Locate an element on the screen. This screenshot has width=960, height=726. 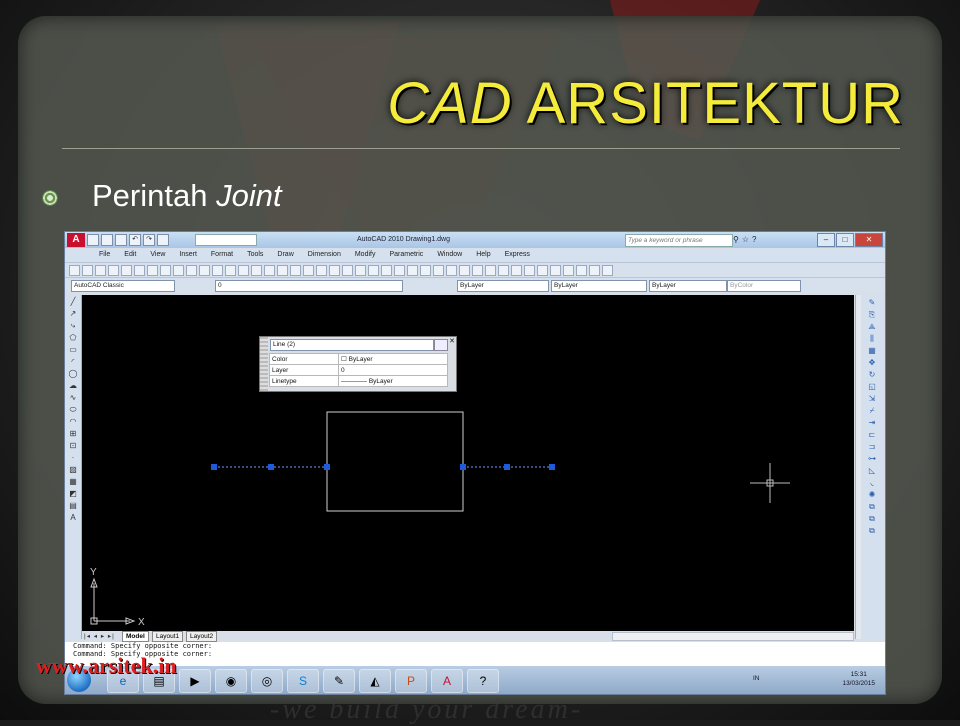
erase-icon: ✎ is located at coordinates (872, 303).